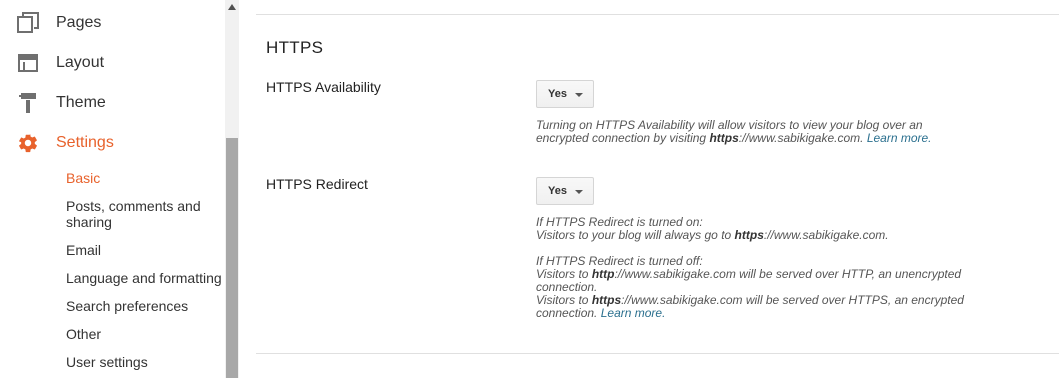 This screenshot has height=378, width=1059. I want to click on settings-subitem-other: Other, so click(145, 334).